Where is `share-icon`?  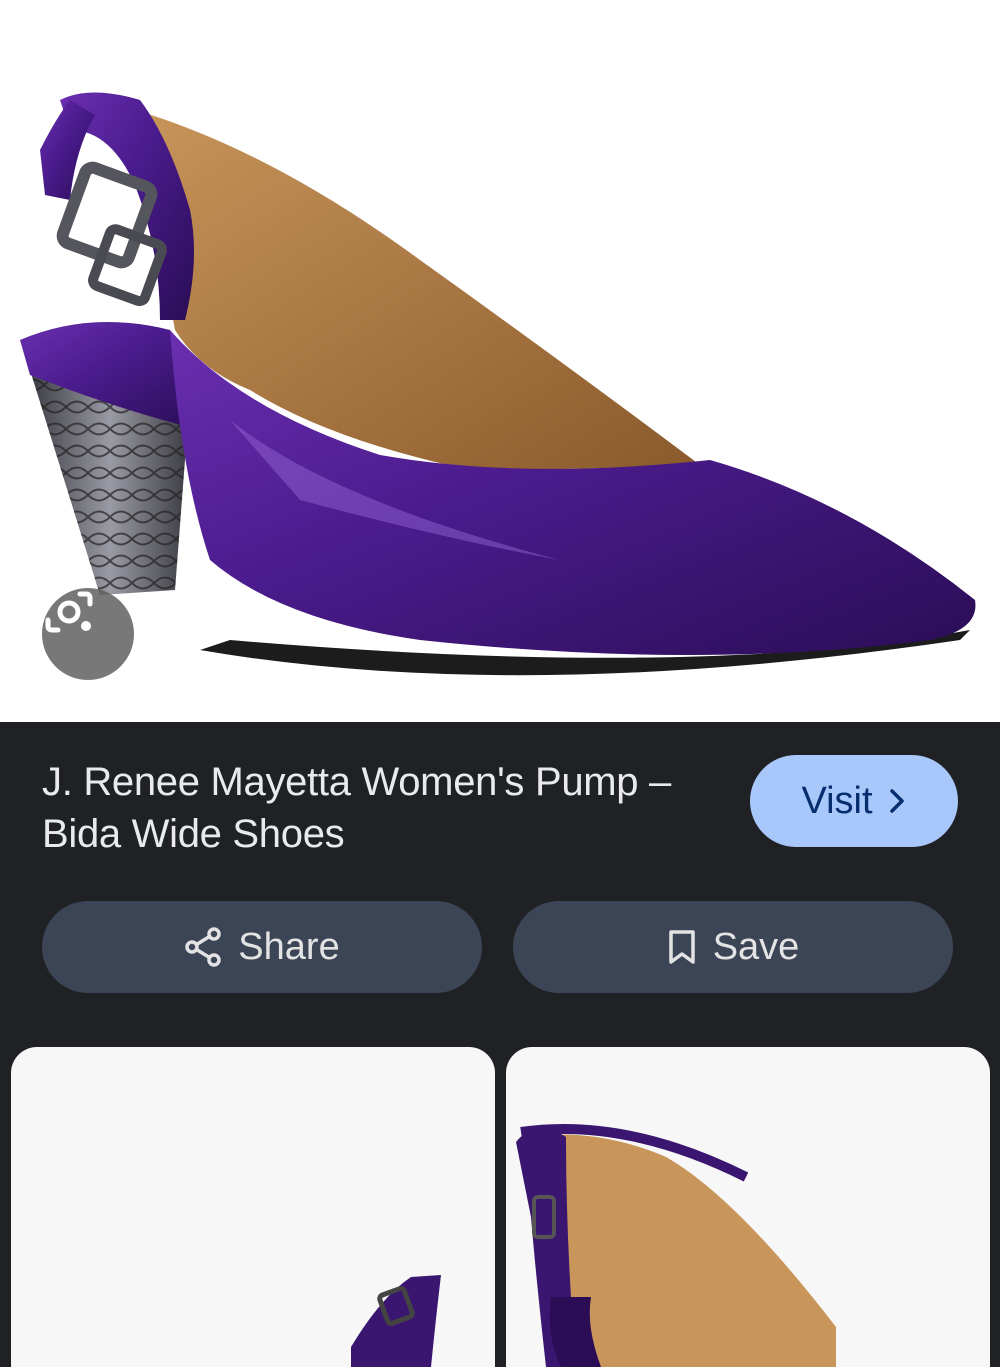
share-icon is located at coordinates (203, 947).